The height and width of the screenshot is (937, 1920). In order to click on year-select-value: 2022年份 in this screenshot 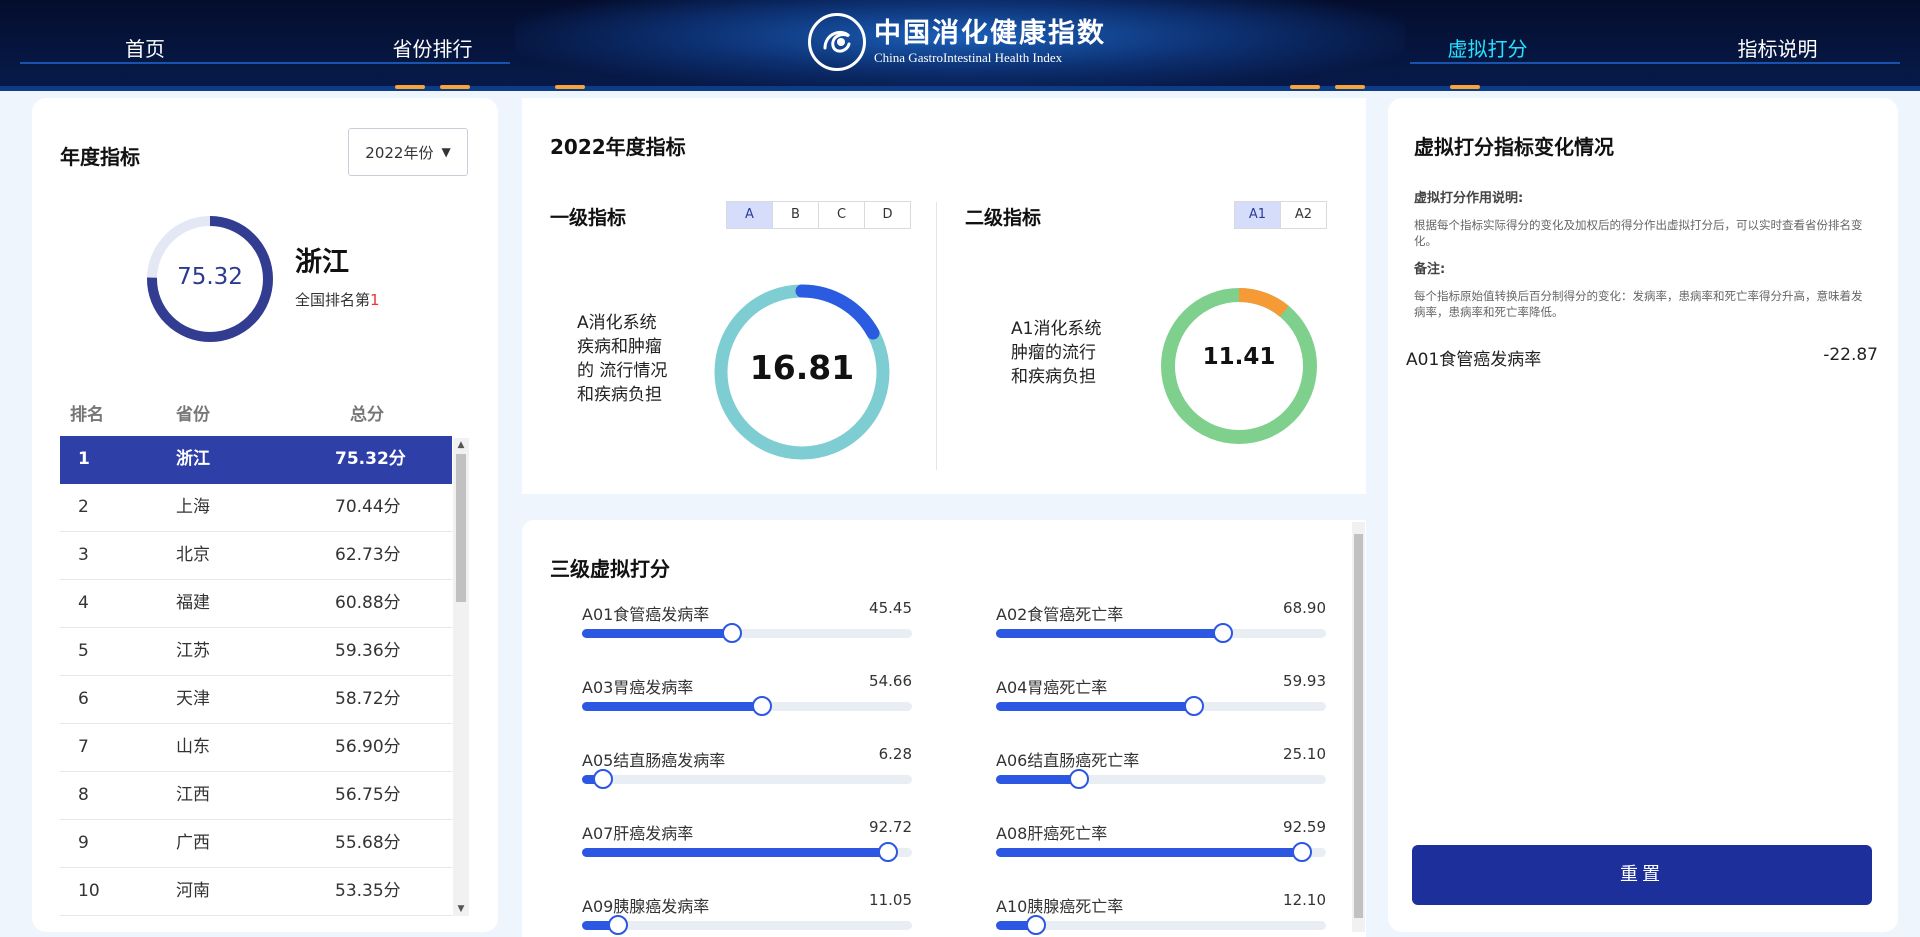, I will do `click(399, 152)`.